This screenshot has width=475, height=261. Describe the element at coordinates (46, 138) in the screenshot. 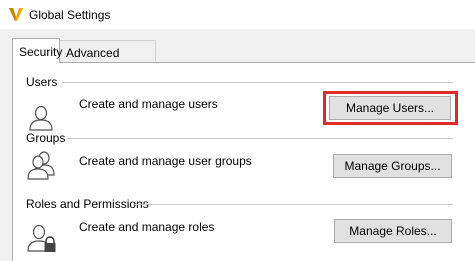

I see `groups-section-heading: Groups` at that location.